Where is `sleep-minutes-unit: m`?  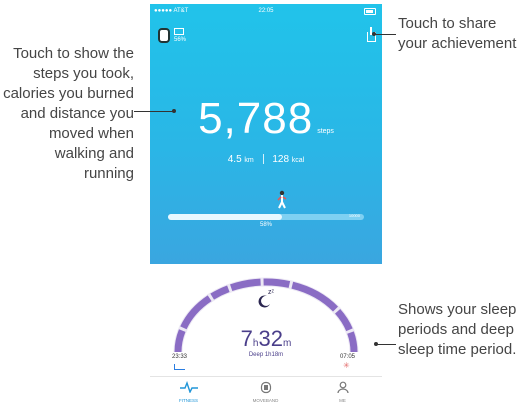 sleep-minutes-unit: m is located at coordinates (287, 343).